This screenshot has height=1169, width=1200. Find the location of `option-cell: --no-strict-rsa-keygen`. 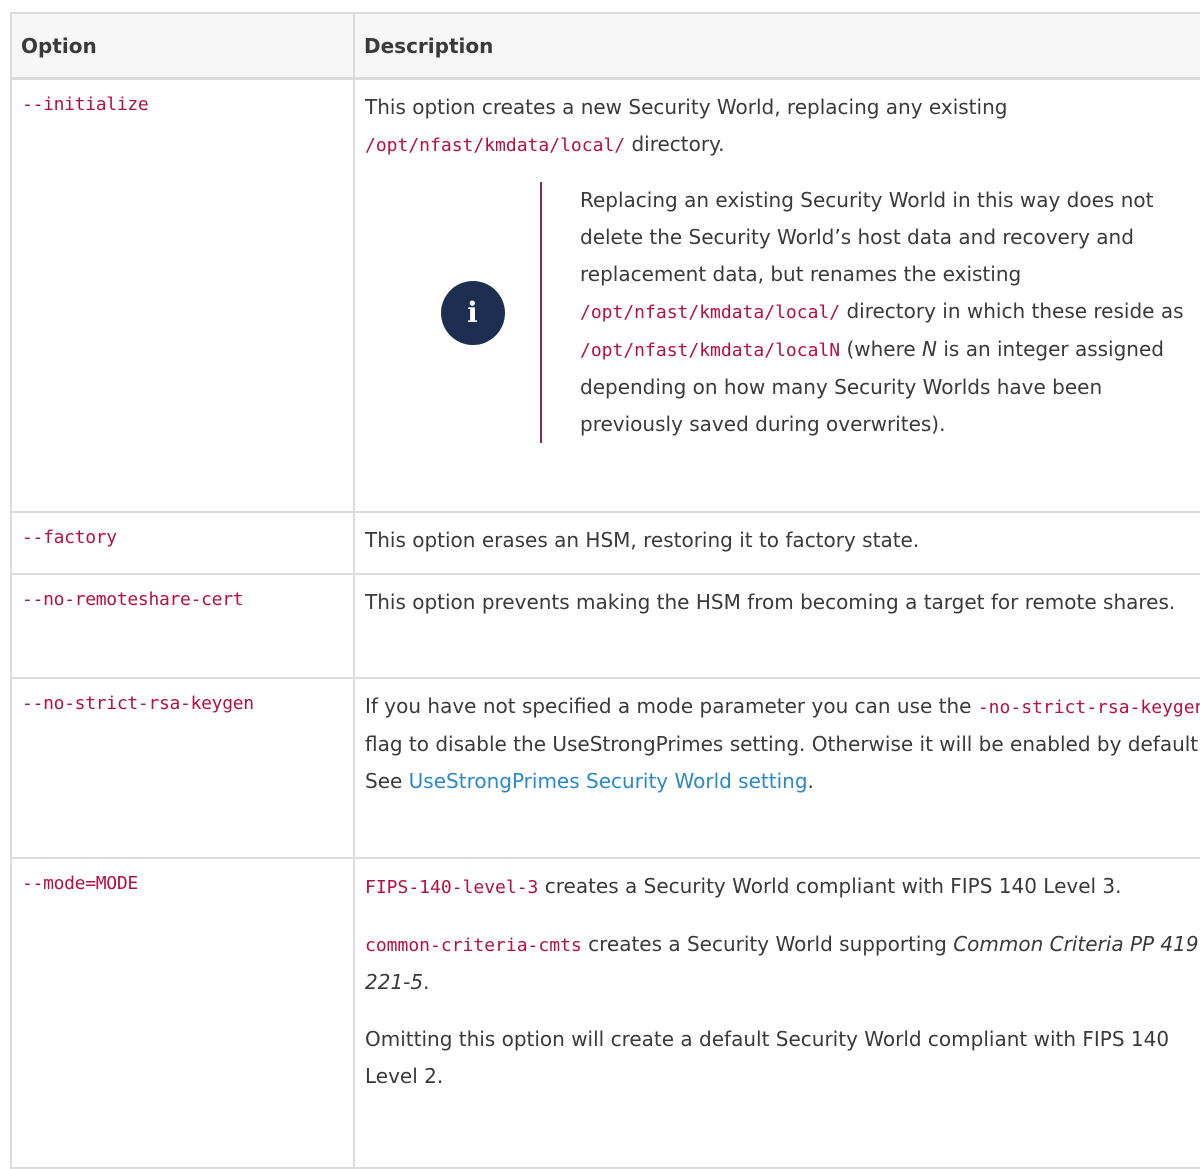

option-cell: --no-strict-rsa-keygen is located at coordinates (182, 767).